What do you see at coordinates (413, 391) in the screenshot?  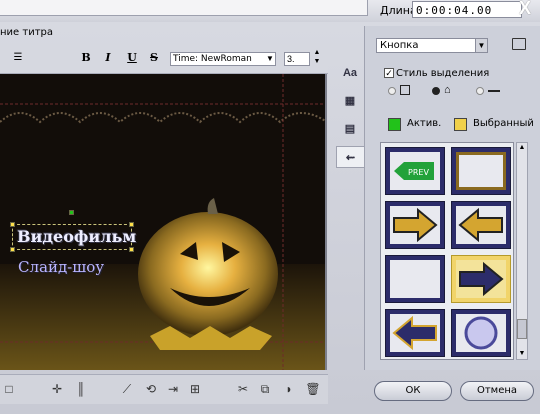 I see `ok-button: ОК` at bounding box center [413, 391].